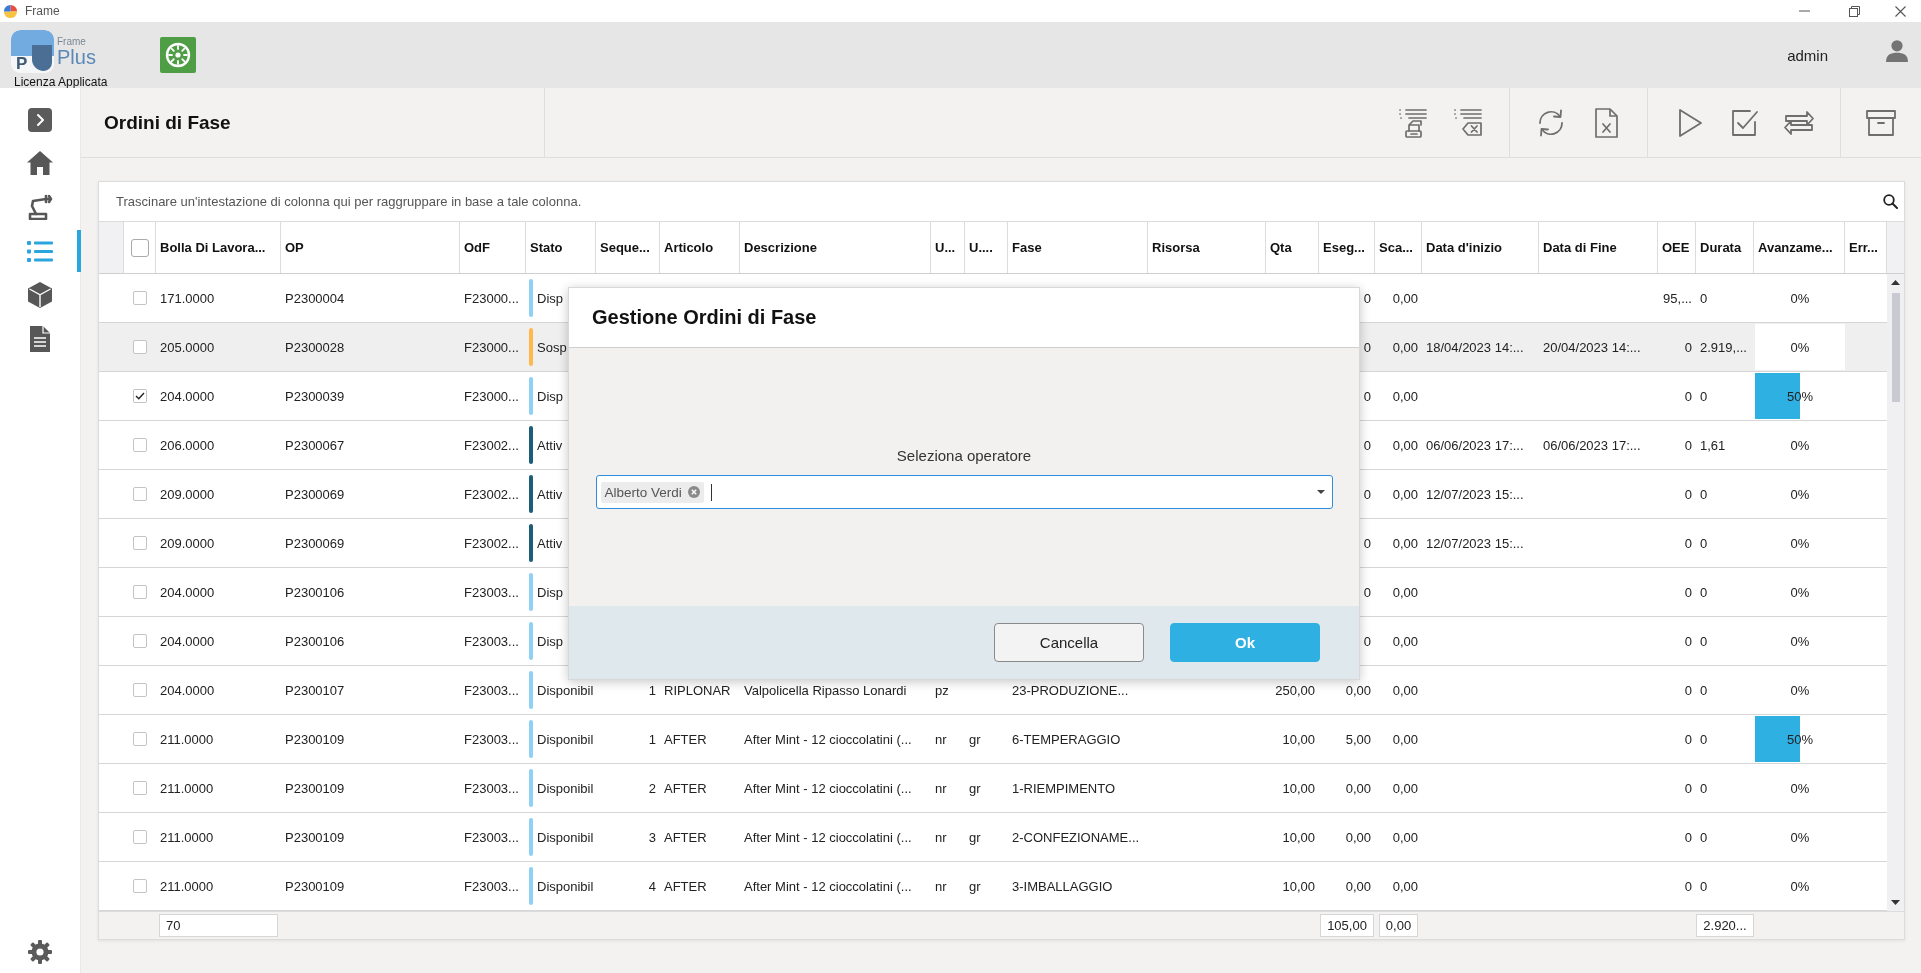 The width and height of the screenshot is (1921, 973). I want to click on vertical-scrollbar, so click(1895, 592).